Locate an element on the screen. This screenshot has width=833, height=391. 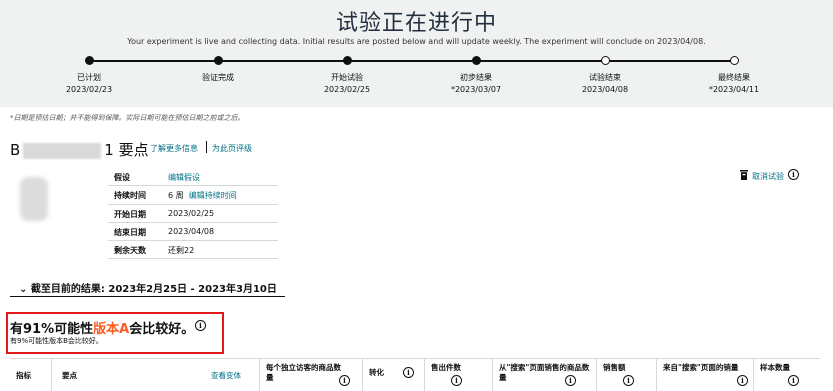
info-label: 结束日期 is located at coordinates (130, 232).